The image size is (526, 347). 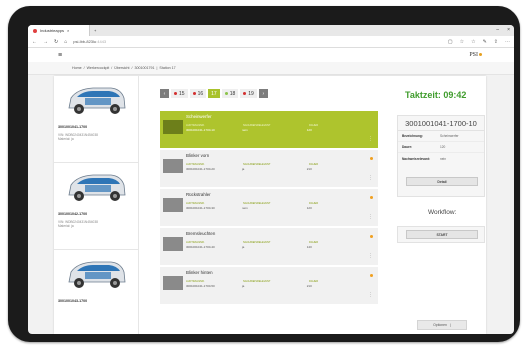 I want to click on station-pager: ‹ 15 16 17 18 19 ›, so click(x=214, y=93).